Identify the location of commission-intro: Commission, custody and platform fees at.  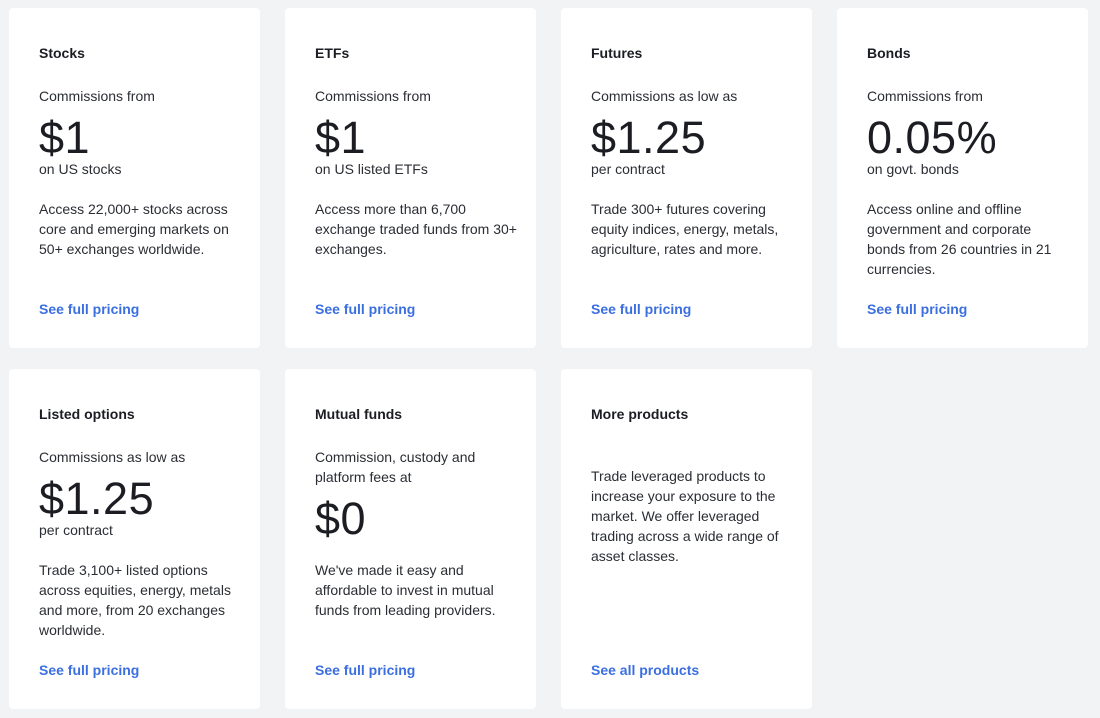
(395, 467).